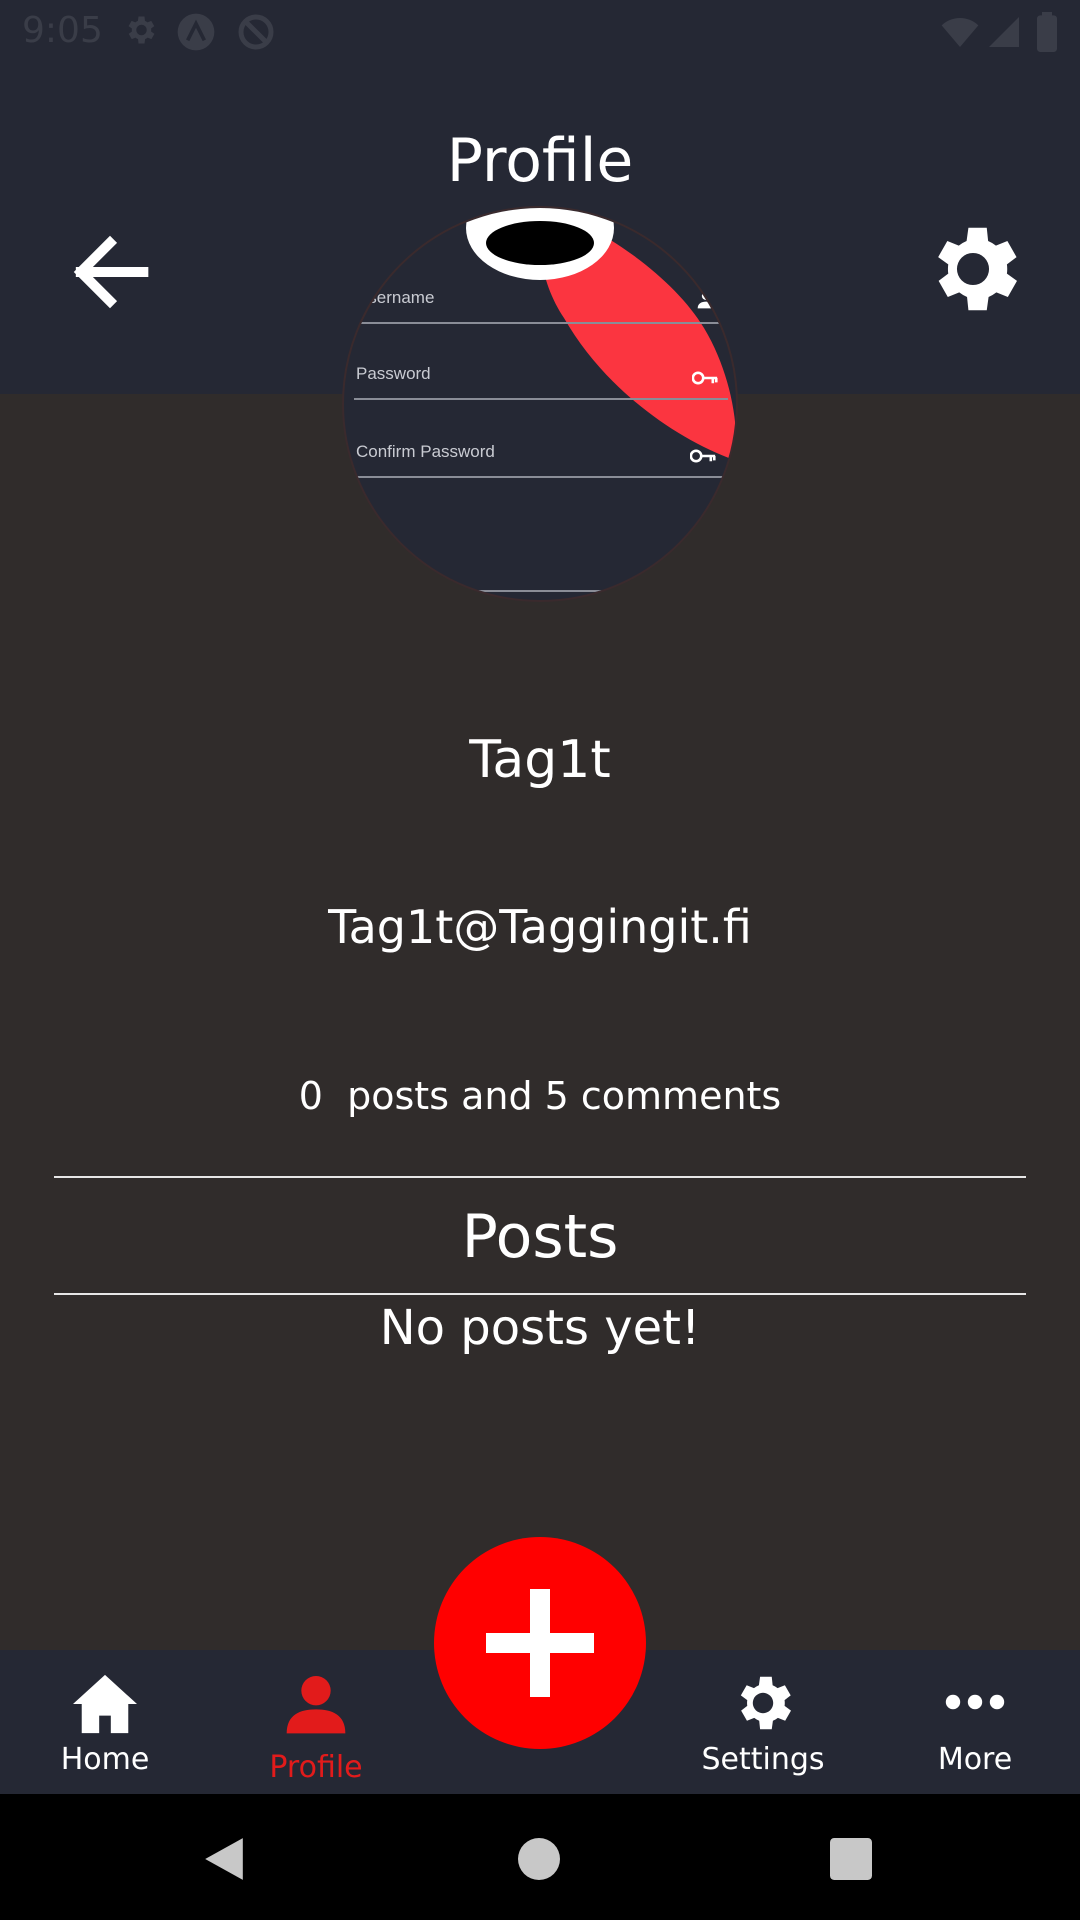 This screenshot has height=1920, width=1080. I want to click on battery-icon, so click(1047, 32).